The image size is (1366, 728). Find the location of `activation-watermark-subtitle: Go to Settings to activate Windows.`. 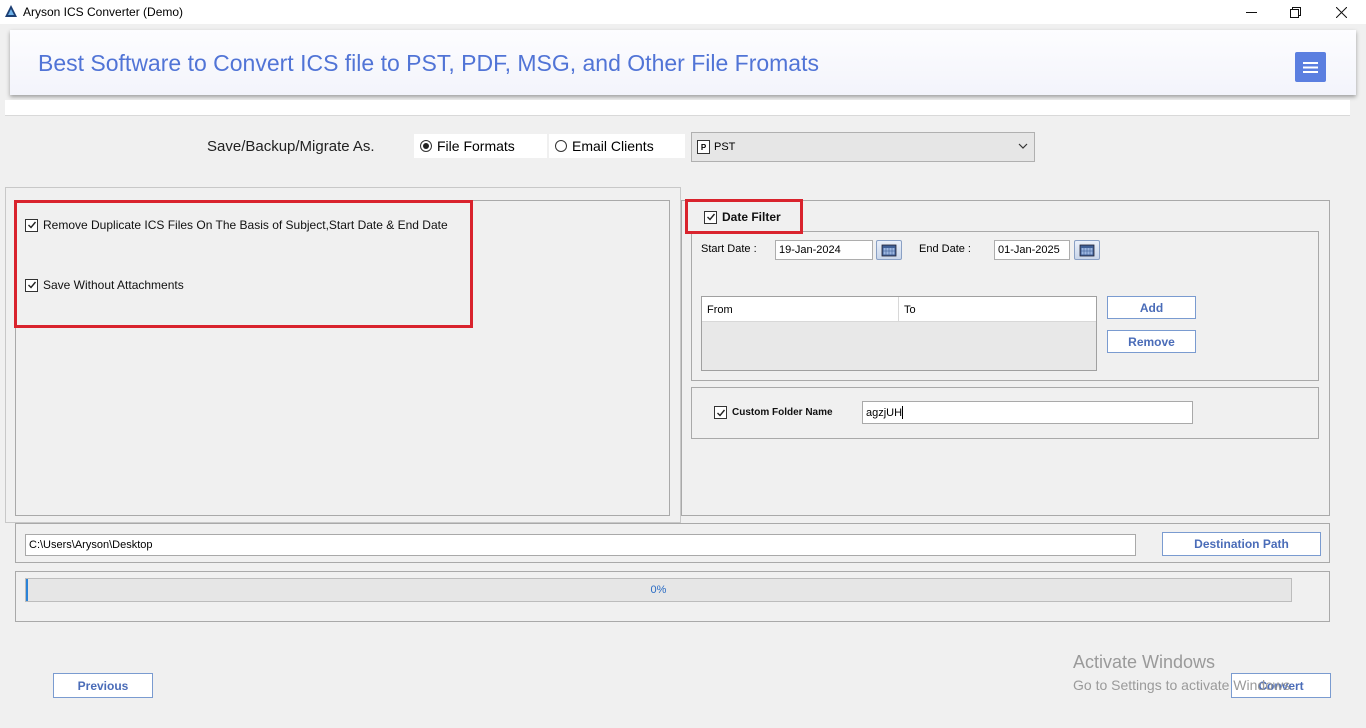

activation-watermark-subtitle: Go to Settings to activate Windows. is located at coordinates (1183, 685).